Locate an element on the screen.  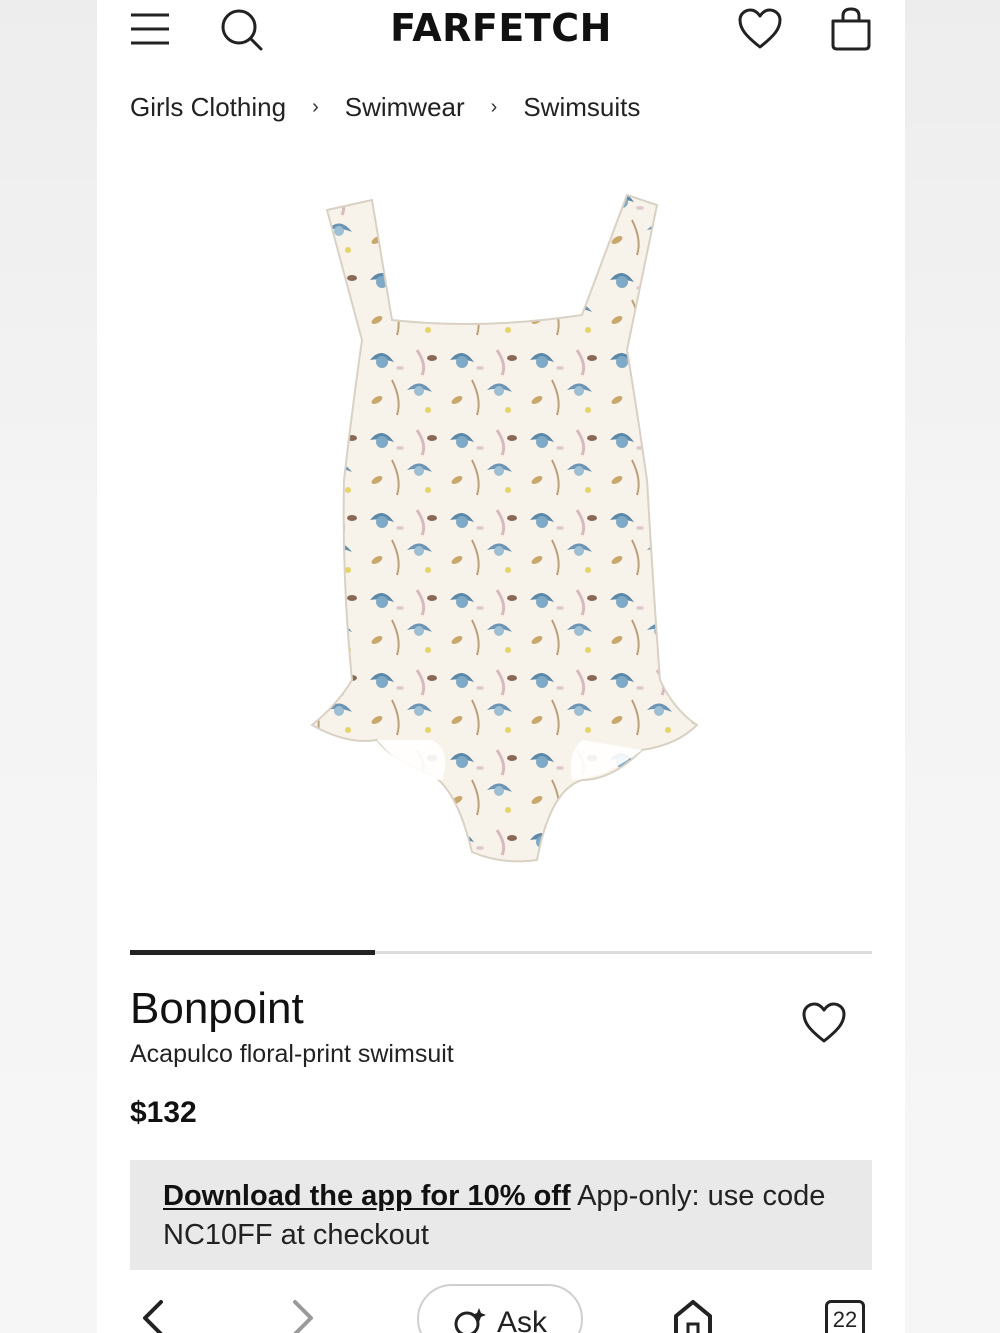
breadcrumb: Girls Clothing › Swimwear › Swimsuits is located at coordinates (385, 107).